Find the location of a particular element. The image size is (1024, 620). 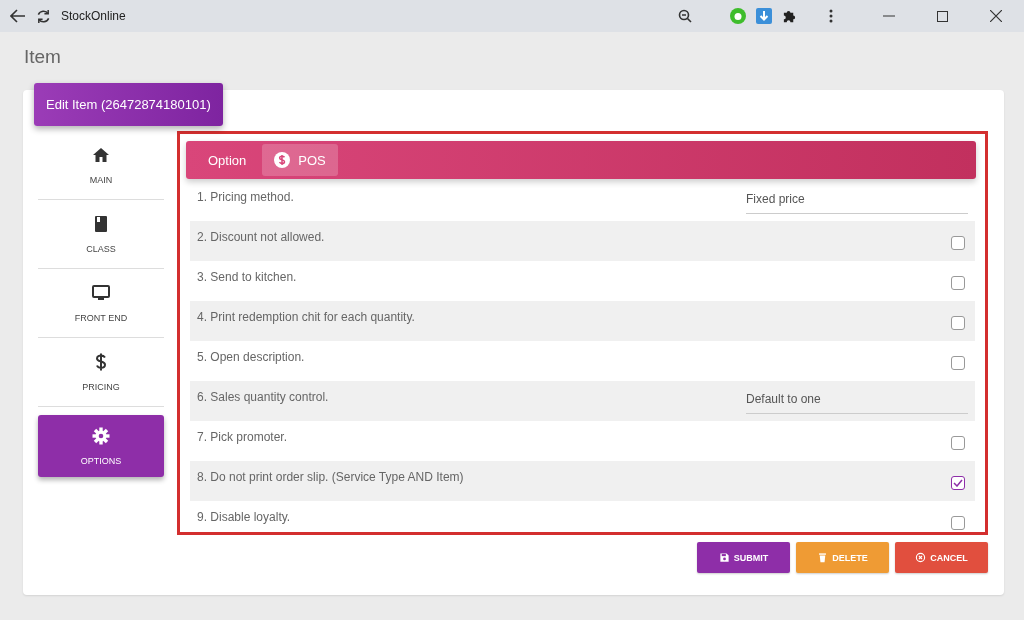

maximize-icon is located at coordinates (942, 16).